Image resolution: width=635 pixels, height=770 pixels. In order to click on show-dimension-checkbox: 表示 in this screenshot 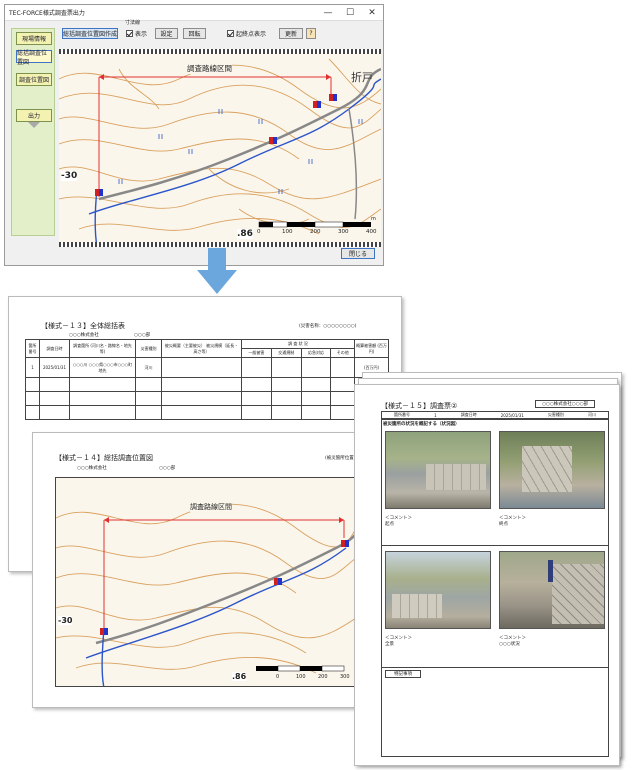, I will do `click(136, 33)`.